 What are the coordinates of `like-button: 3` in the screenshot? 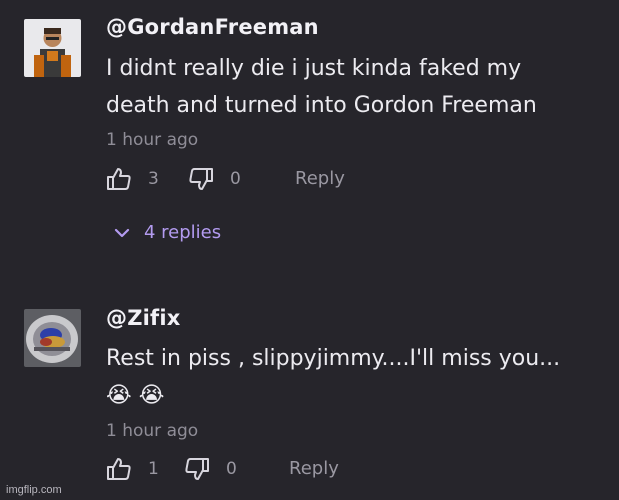 It's located at (132, 179).